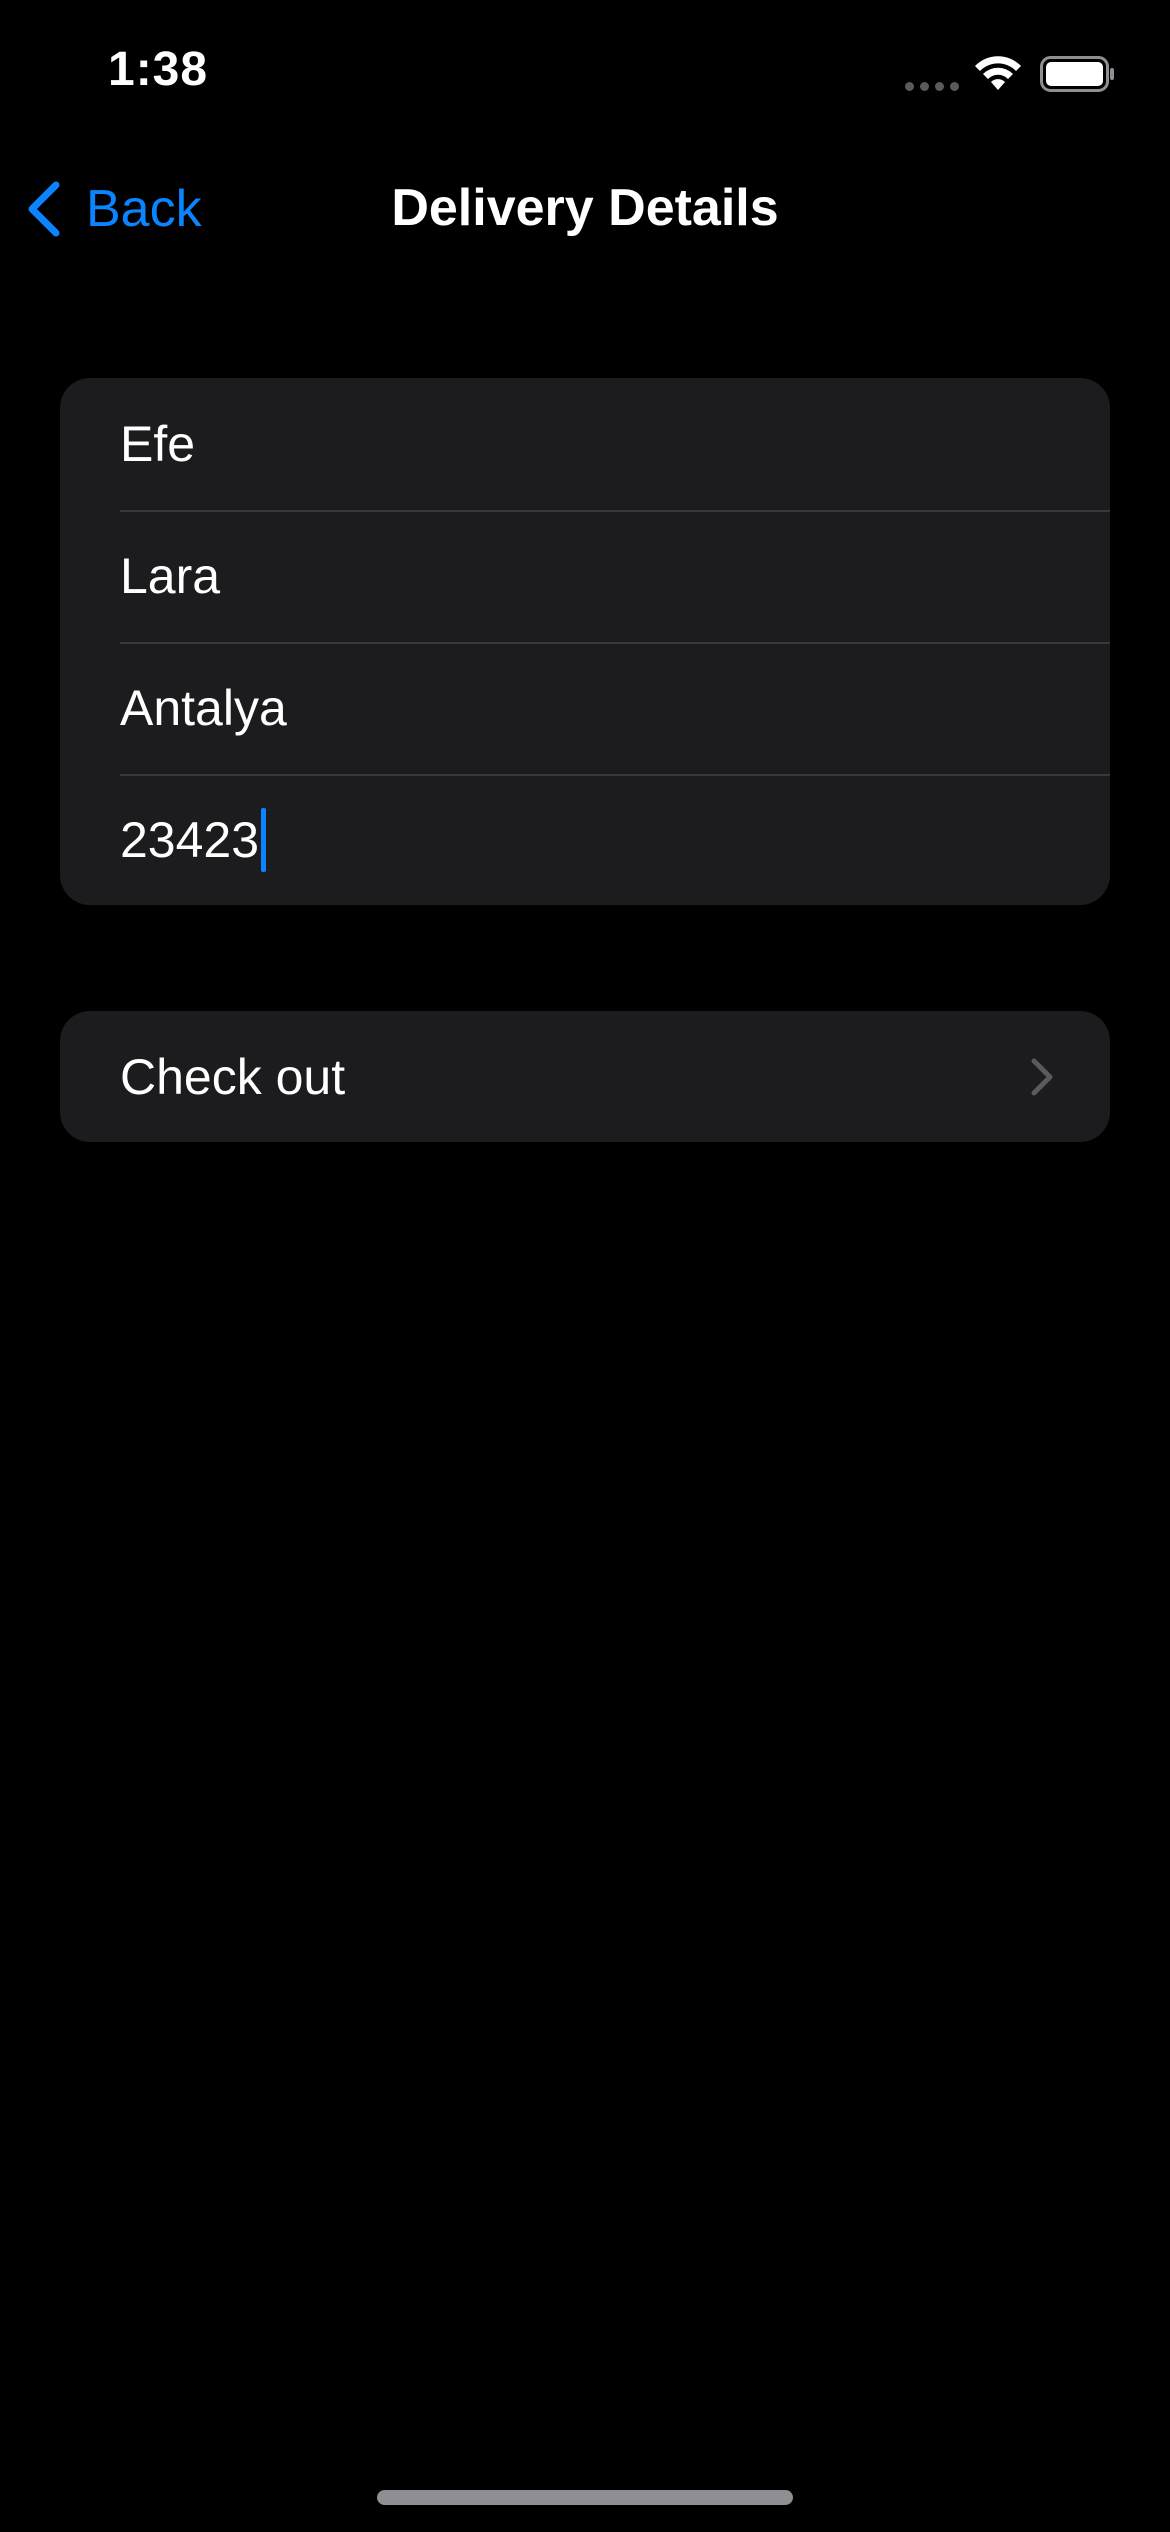 The image size is (1170, 2532). What do you see at coordinates (585, 444) in the screenshot?
I see `form-row: Efe` at bounding box center [585, 444].